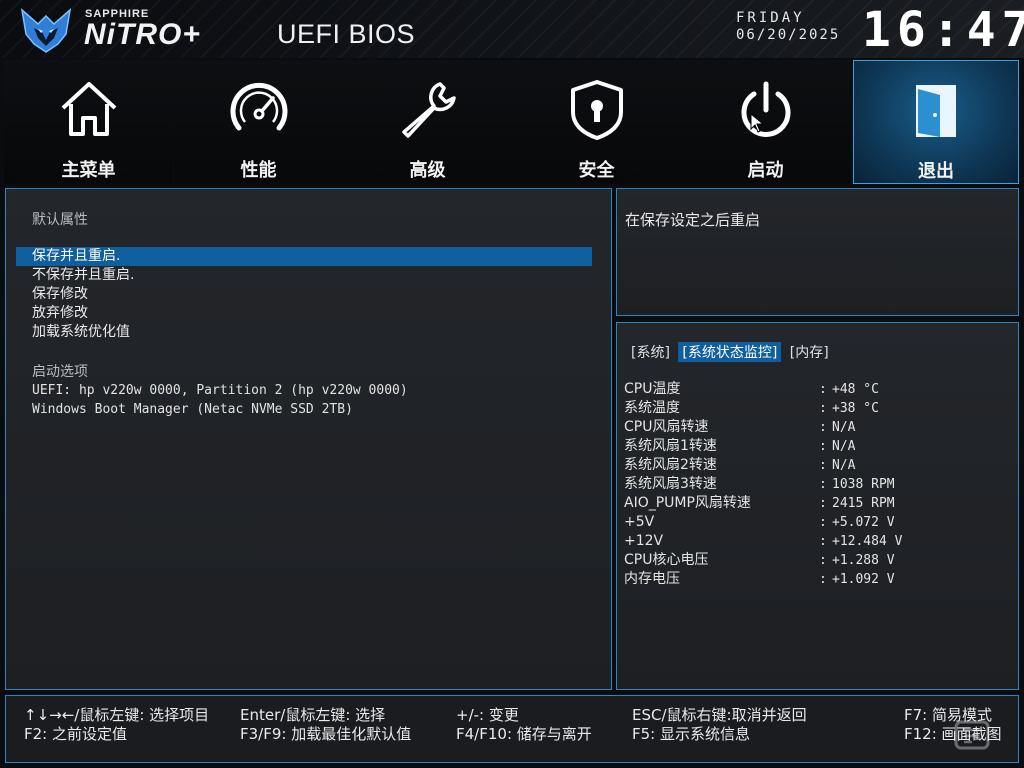 The width and height of the screenshot is (1024, 768). Describe the element at coordinates (693, 220) in the screenshot. I see `help-text: 在保存设定之后重启` at that location.